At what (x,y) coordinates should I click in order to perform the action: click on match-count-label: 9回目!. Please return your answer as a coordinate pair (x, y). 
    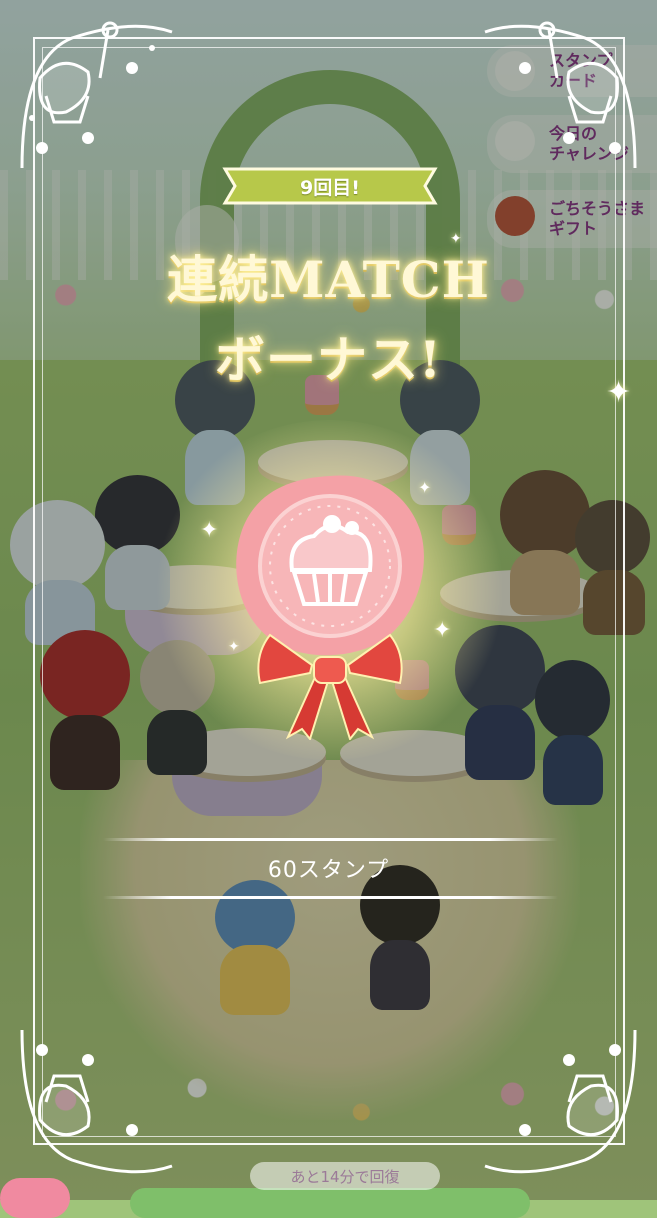
    Looking at the image, I should click on (330, 187).